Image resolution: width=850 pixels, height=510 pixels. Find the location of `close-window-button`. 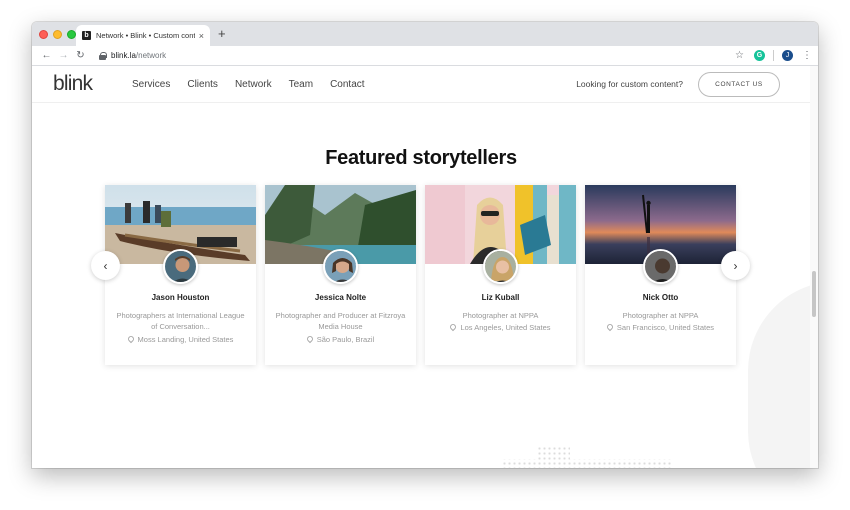

close-window-button is located at coordinates (43, 34).